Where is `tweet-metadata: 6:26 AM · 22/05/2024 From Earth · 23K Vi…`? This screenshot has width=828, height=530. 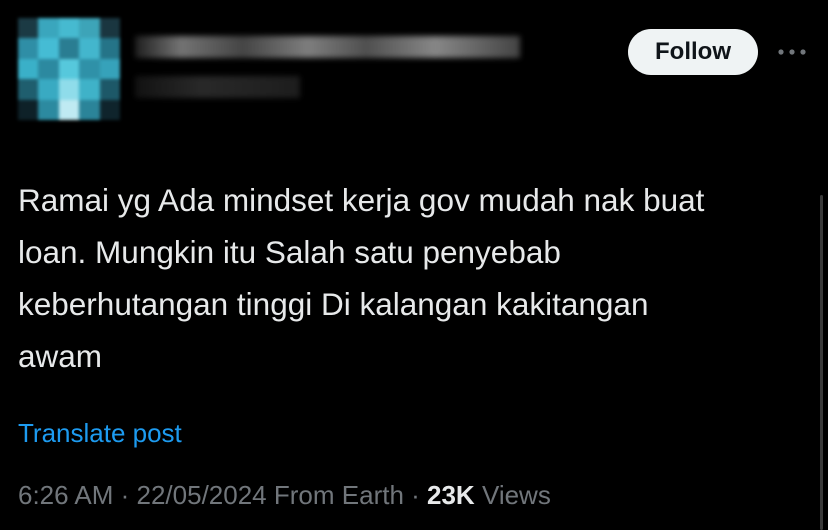
tweet-metadata: 6:26 AM · 22/05/2024 From Earth · 23K Vi… is located at coordinates (284, 495).